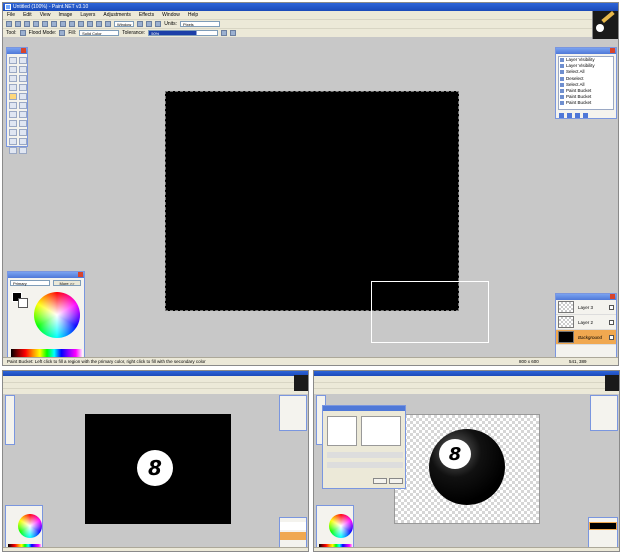 Image resolution: width=624 pixels, height=556 pixels. What do you see at coordinates (13, 60) in the screenshot?
I see `rectangle-select-icon` at bounding box center [13, 60].